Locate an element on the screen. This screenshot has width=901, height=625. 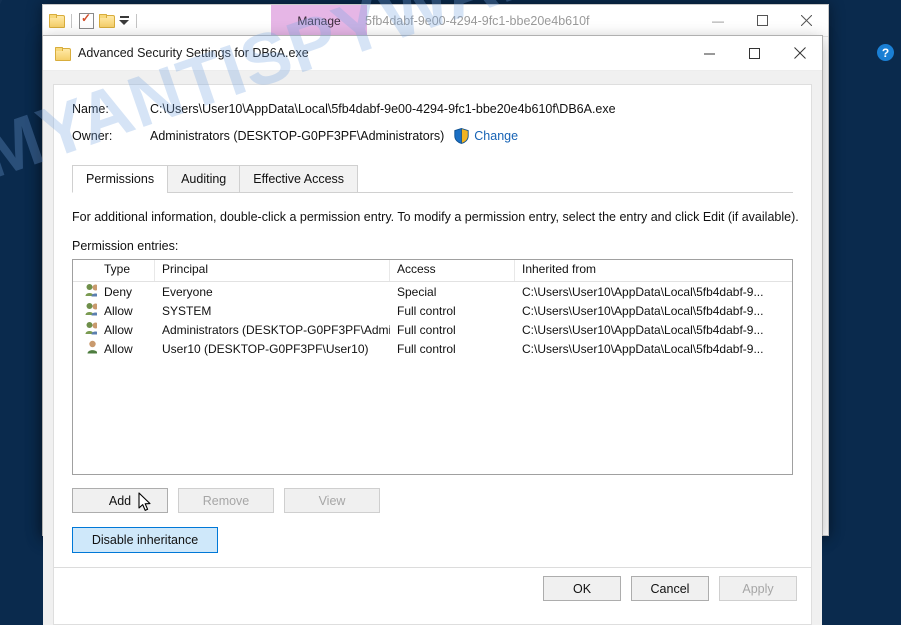
explorer-close-button is located at coordinates (806, 20).